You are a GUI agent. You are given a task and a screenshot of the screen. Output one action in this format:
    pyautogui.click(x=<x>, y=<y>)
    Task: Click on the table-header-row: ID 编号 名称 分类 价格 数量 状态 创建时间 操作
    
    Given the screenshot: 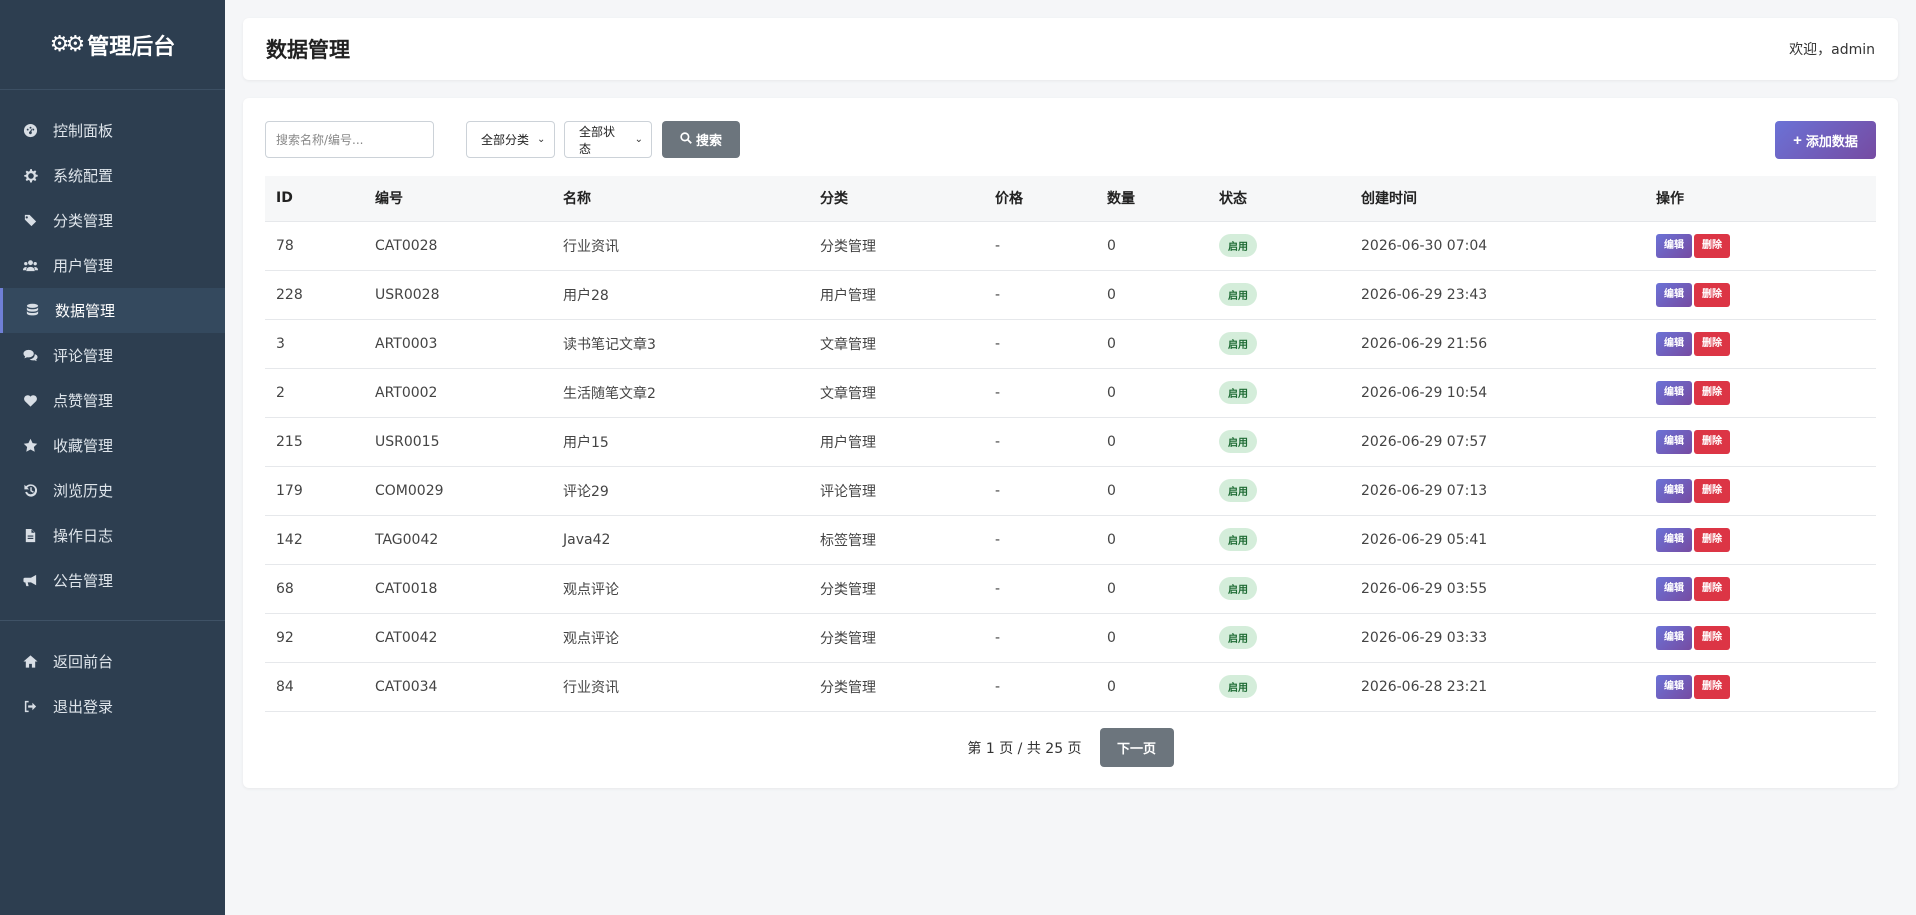 What is the action you would take?
    pyautogui.click(x=1070, y=199)
    